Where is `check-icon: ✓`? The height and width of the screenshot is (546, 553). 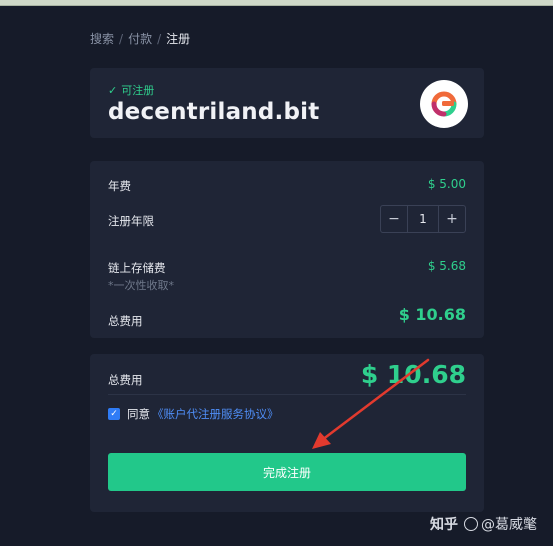
check-icon: ✓ is located at coordinates (113, 90).